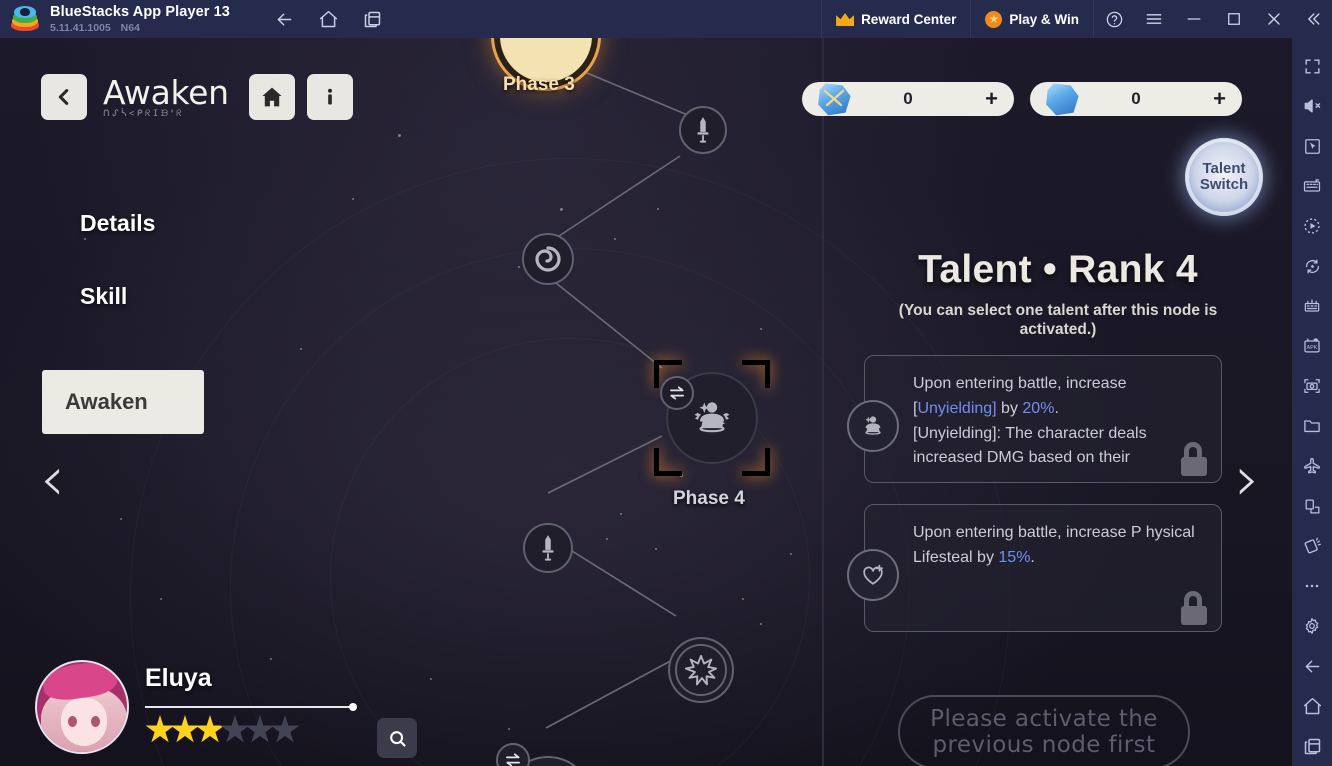 The height and width of the screenshot is (766, 1332). I want to click on talent-switch-button: Talent Switch, so click(1224, 177).